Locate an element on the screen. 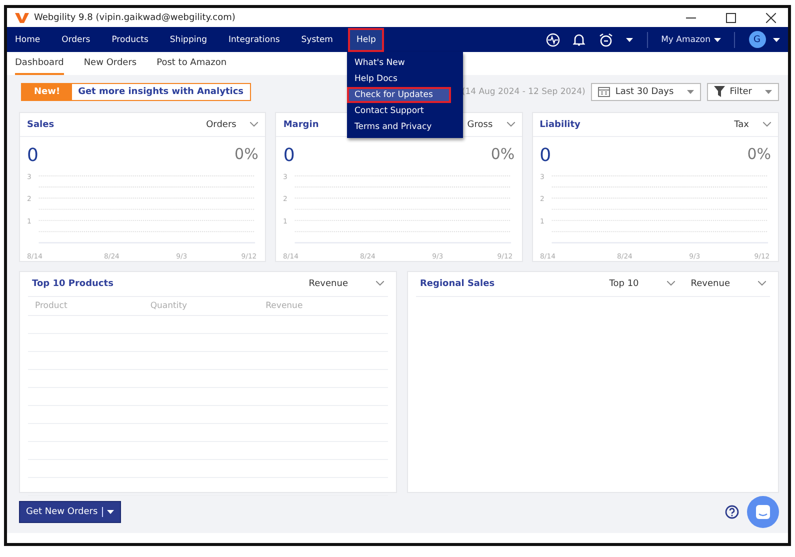  analytics-banner: New! Get more insights with Analytics is located at coordinates (136, 91).